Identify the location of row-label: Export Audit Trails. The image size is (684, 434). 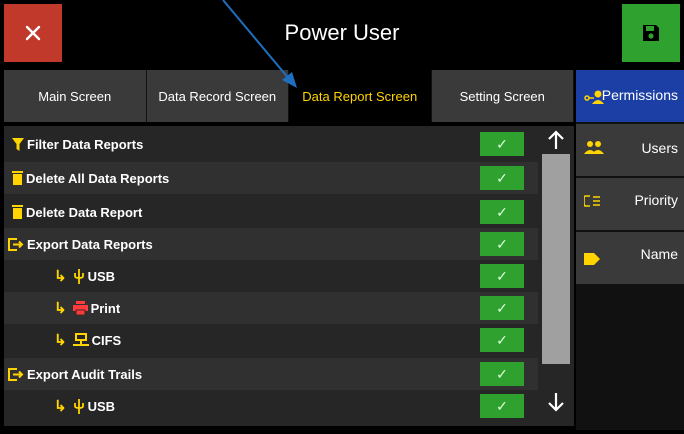
(85, 374).